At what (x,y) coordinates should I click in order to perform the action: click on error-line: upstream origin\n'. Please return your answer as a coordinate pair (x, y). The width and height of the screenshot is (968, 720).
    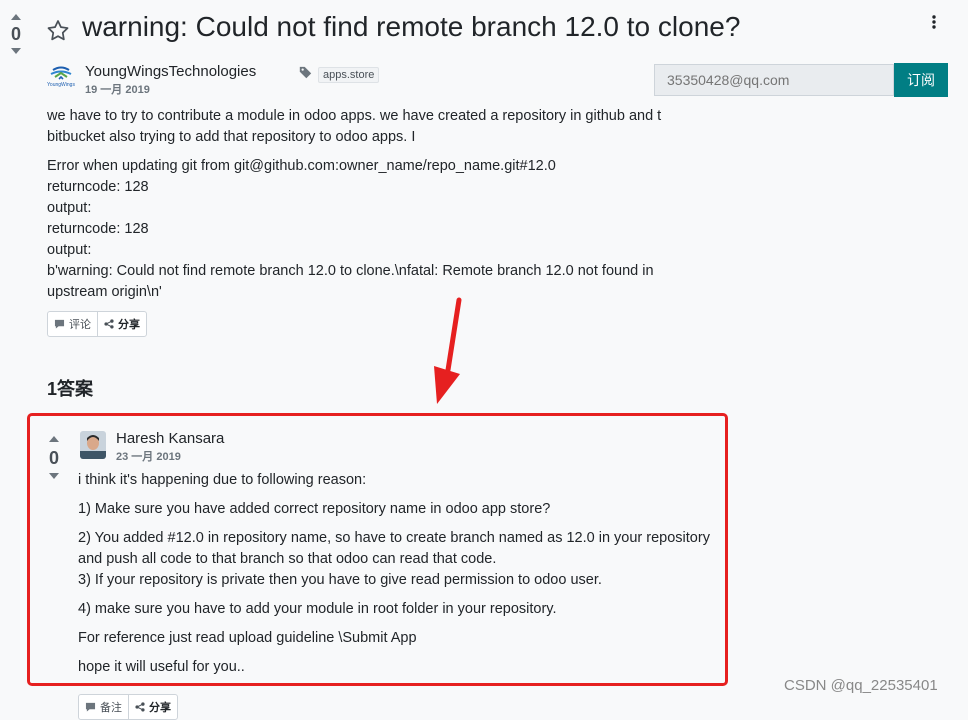
    Looking at the image, I should click on (104, 292).